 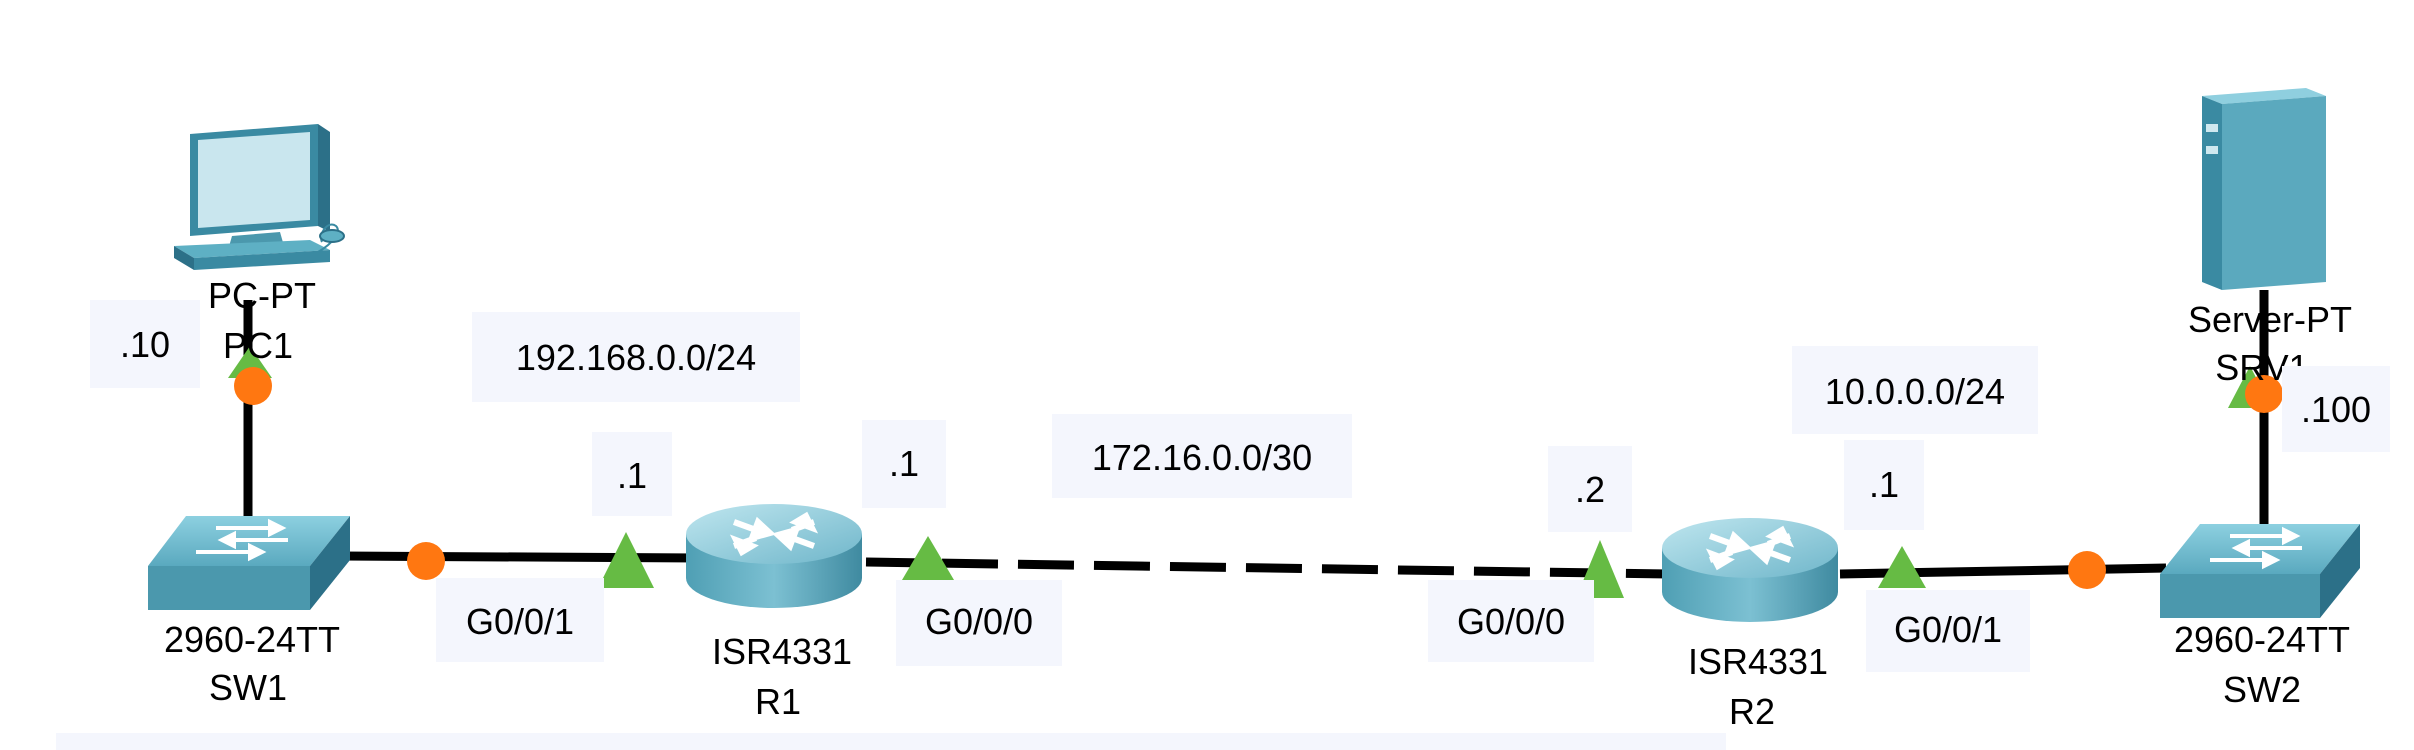 I want to click on note-r2-lan-address: .1, so click(x=1884, y=485).